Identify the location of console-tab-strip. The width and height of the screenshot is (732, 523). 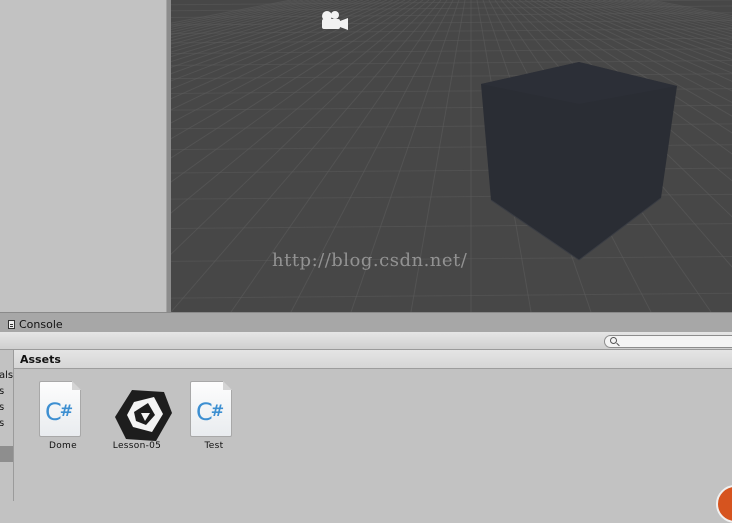
(366, 322).